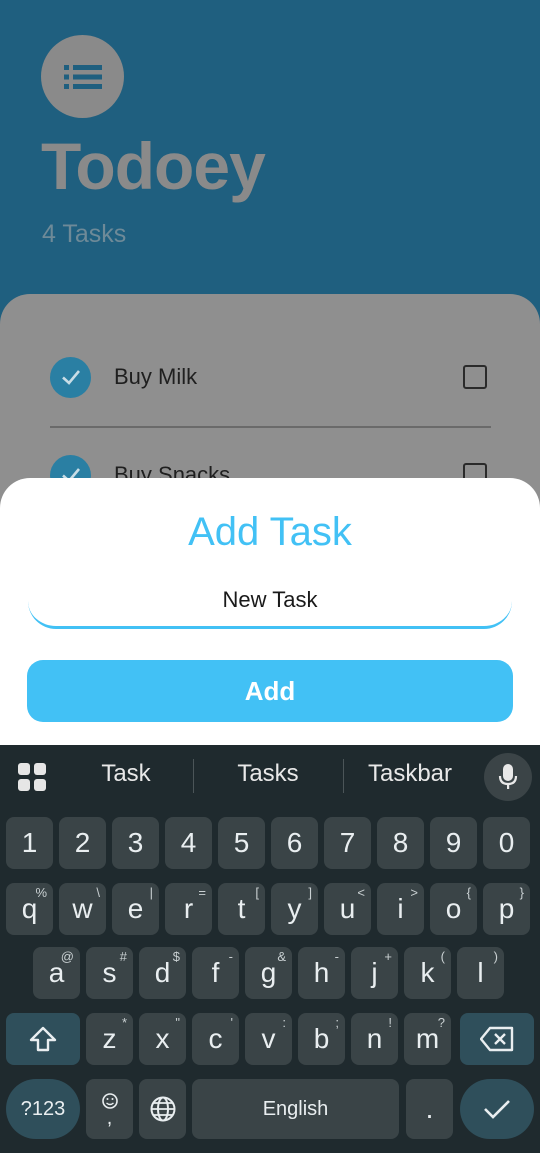  I want to click on suggestion-bar: Task Tasks Taskbar, so click(270, 775).